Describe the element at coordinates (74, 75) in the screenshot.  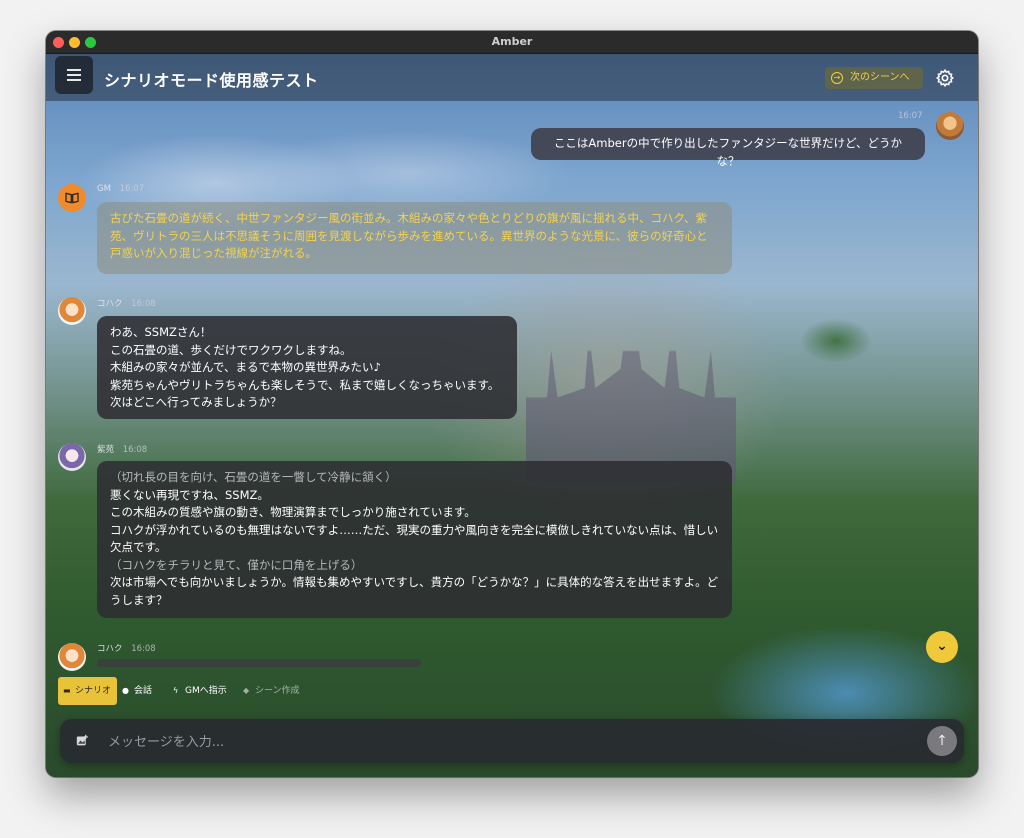
I see `menu-button` at that location.